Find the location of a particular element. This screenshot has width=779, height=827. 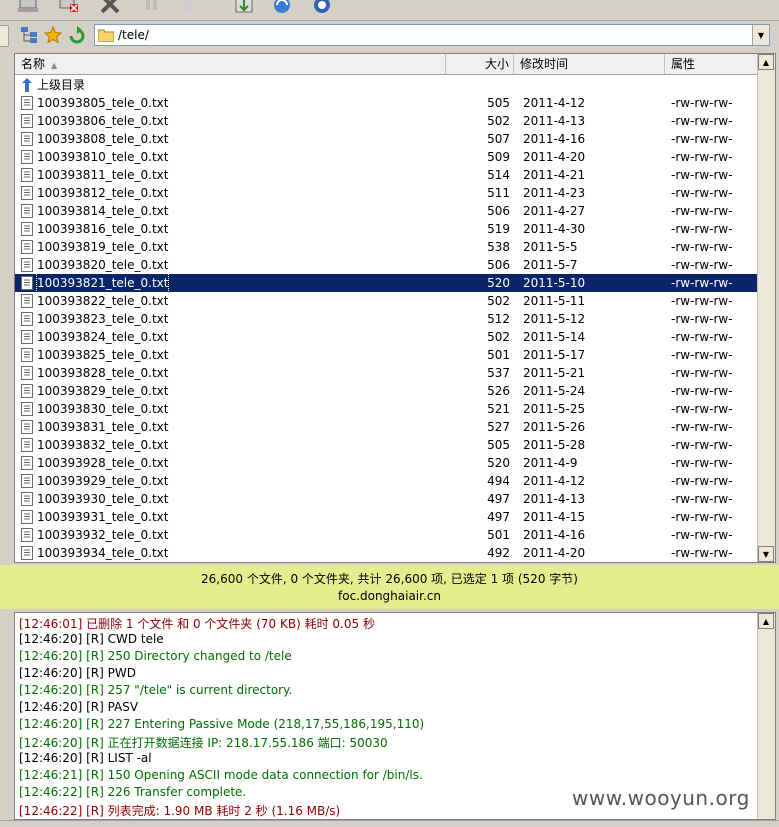

arrow-up-icon: ▲ is located at coordinates (766, 62).